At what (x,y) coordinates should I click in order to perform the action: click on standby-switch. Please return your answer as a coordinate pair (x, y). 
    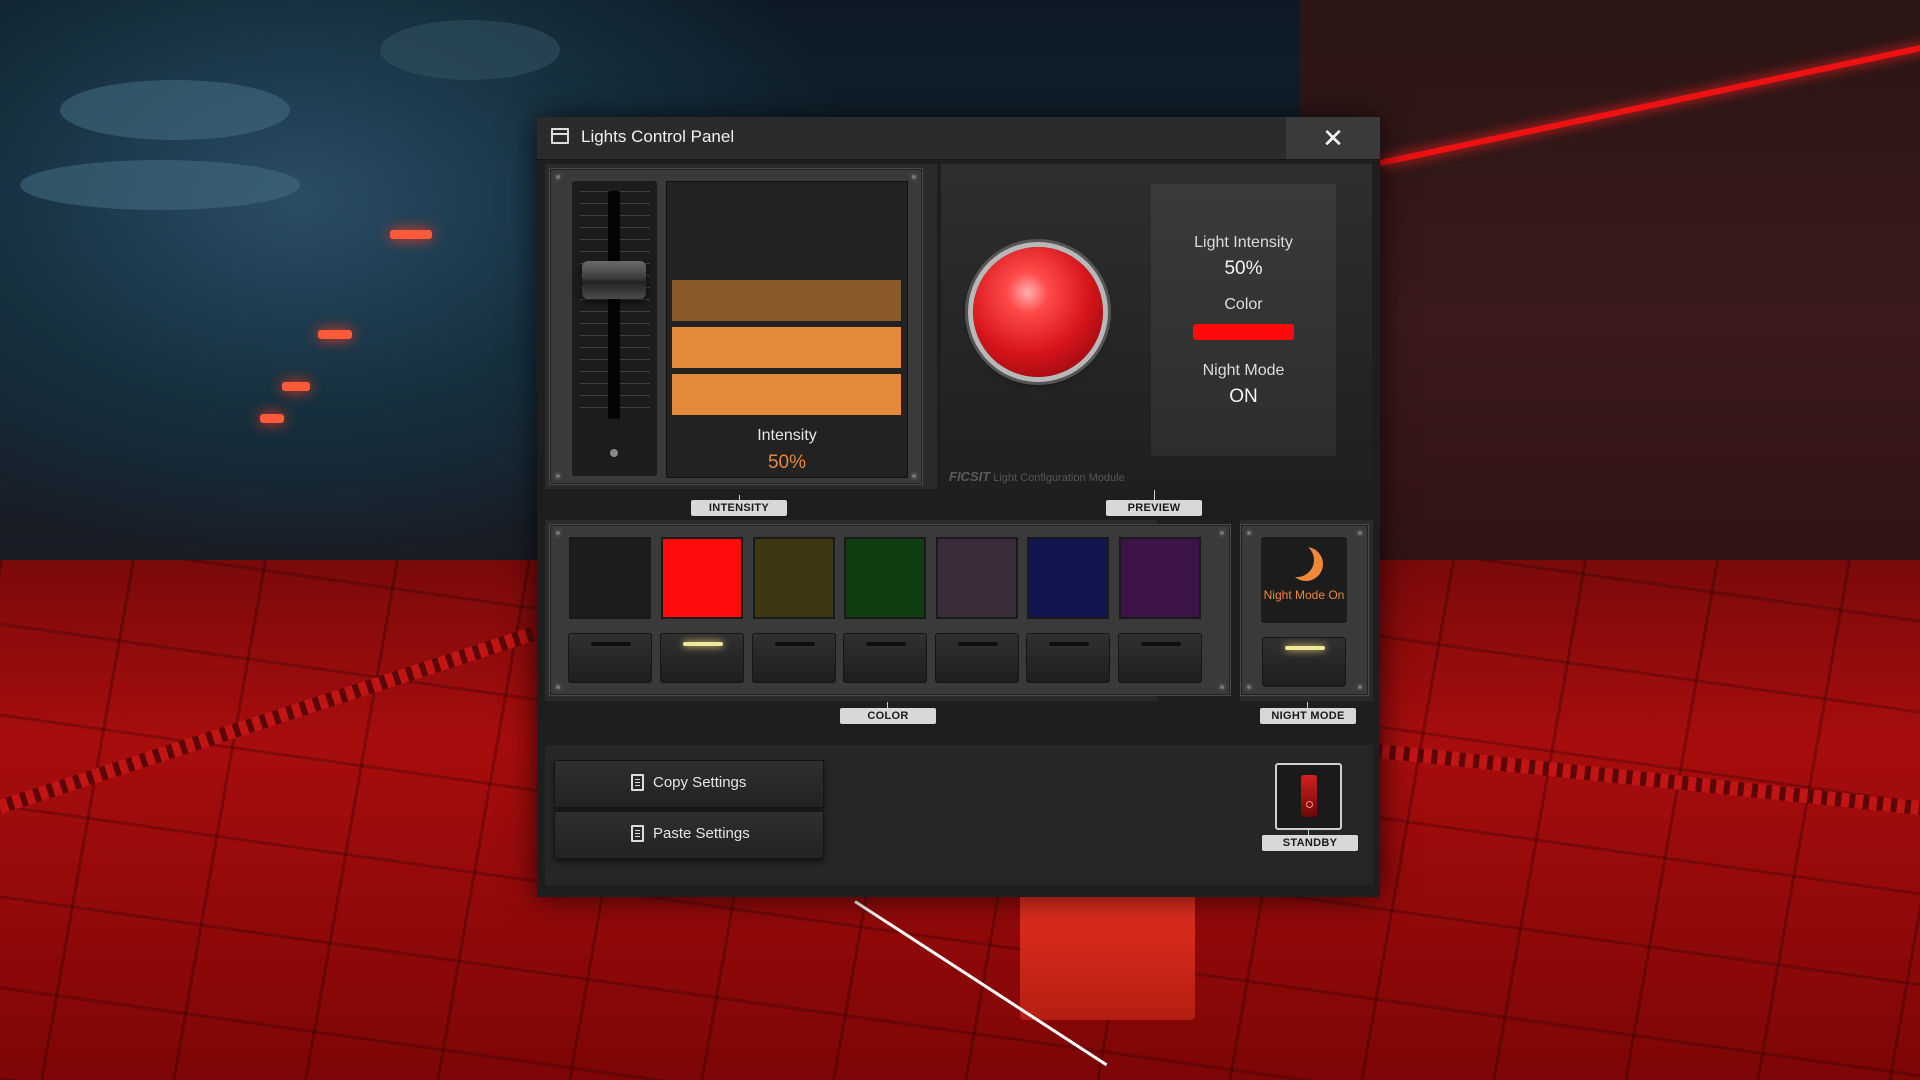
    Looking at the image, I should click on (1308, 796).